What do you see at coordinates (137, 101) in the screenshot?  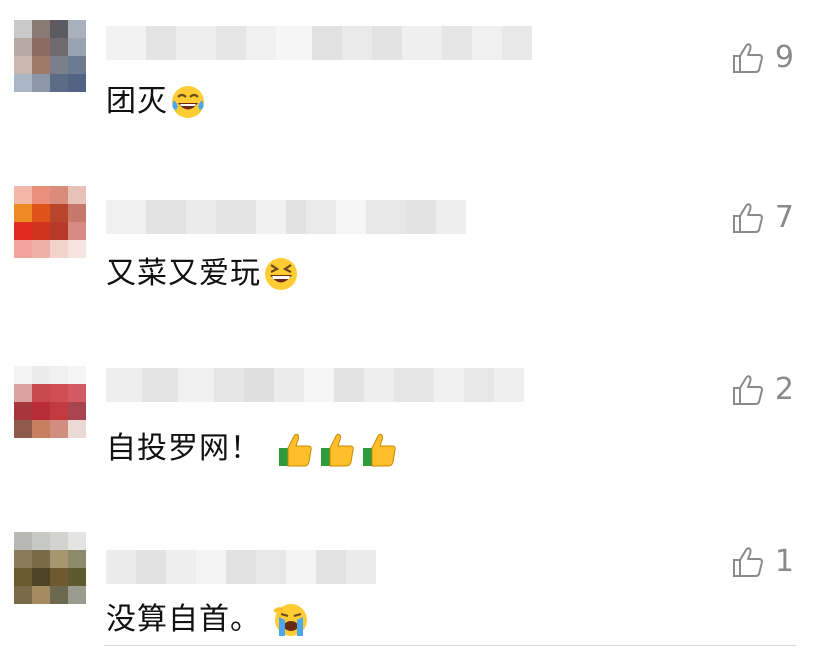 I see `comment-text: 团灭` at bounding box center [137, 101].